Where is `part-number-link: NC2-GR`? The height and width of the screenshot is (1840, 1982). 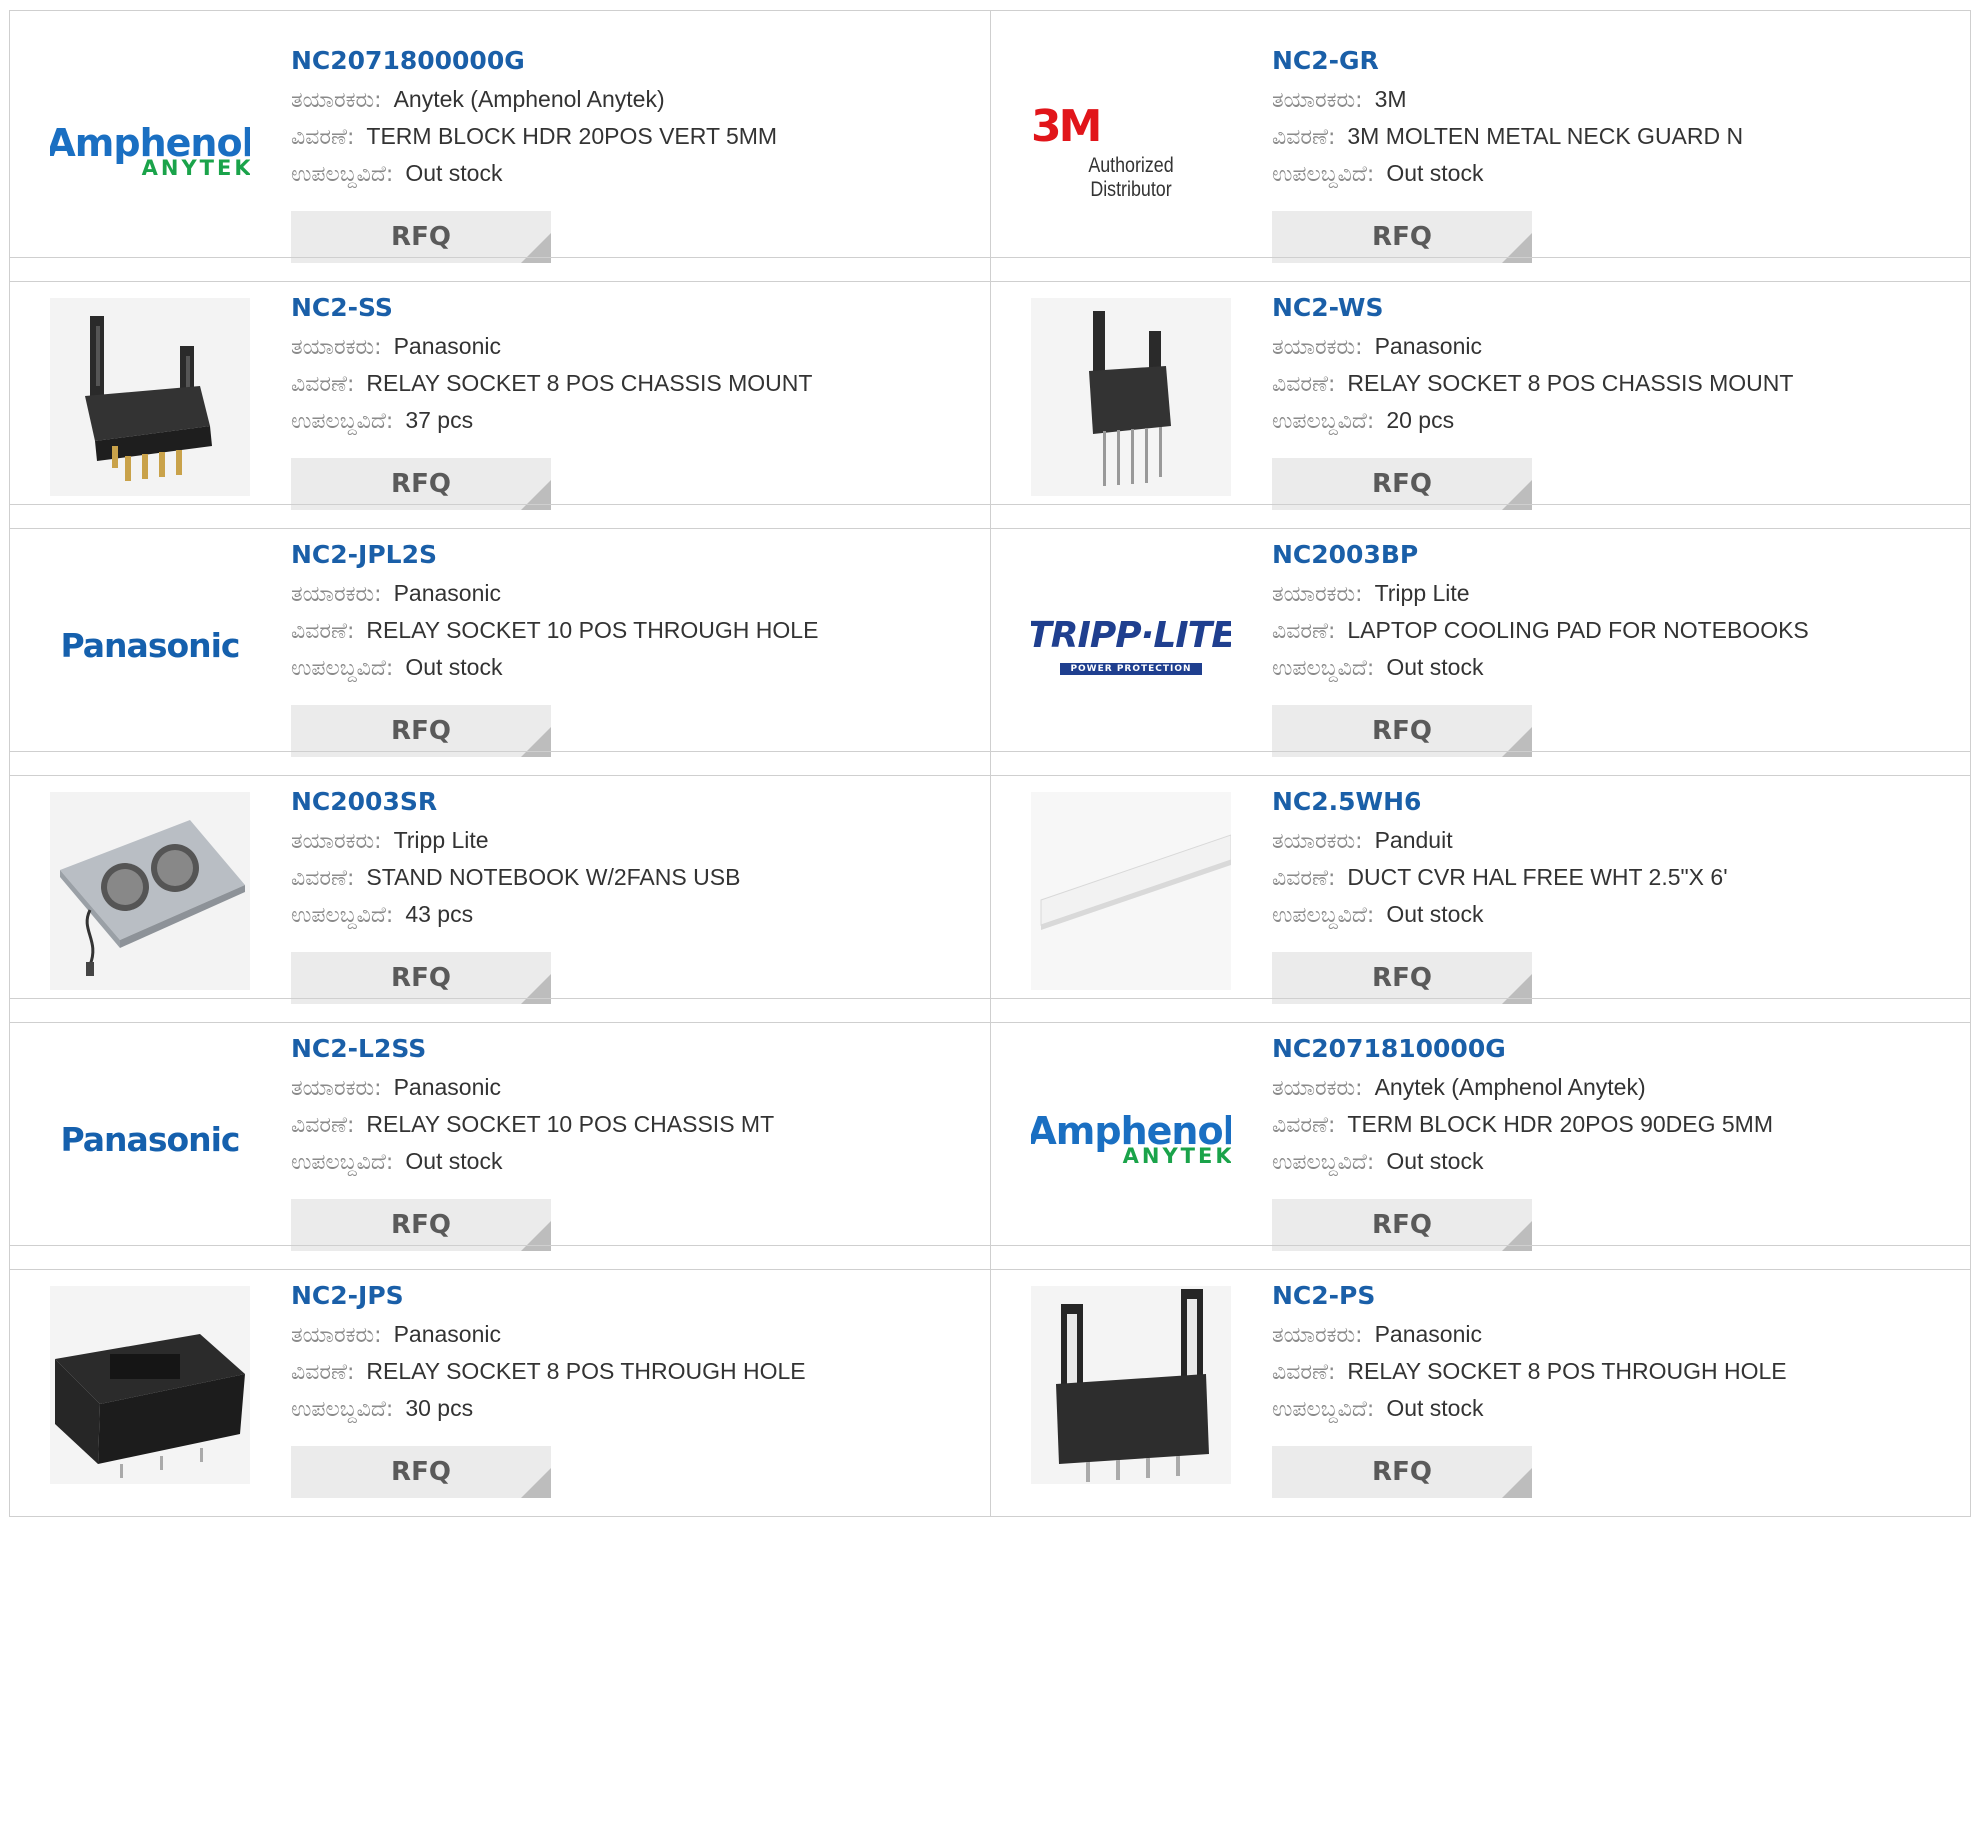 part-number-link: NC2-GR is located at coordinates (1611, 61).